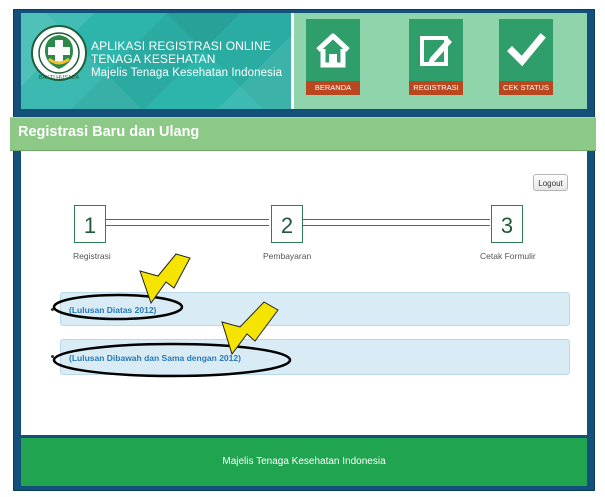  I want to click on nav-cek-status: CEK STATUS, so click(526, 59).